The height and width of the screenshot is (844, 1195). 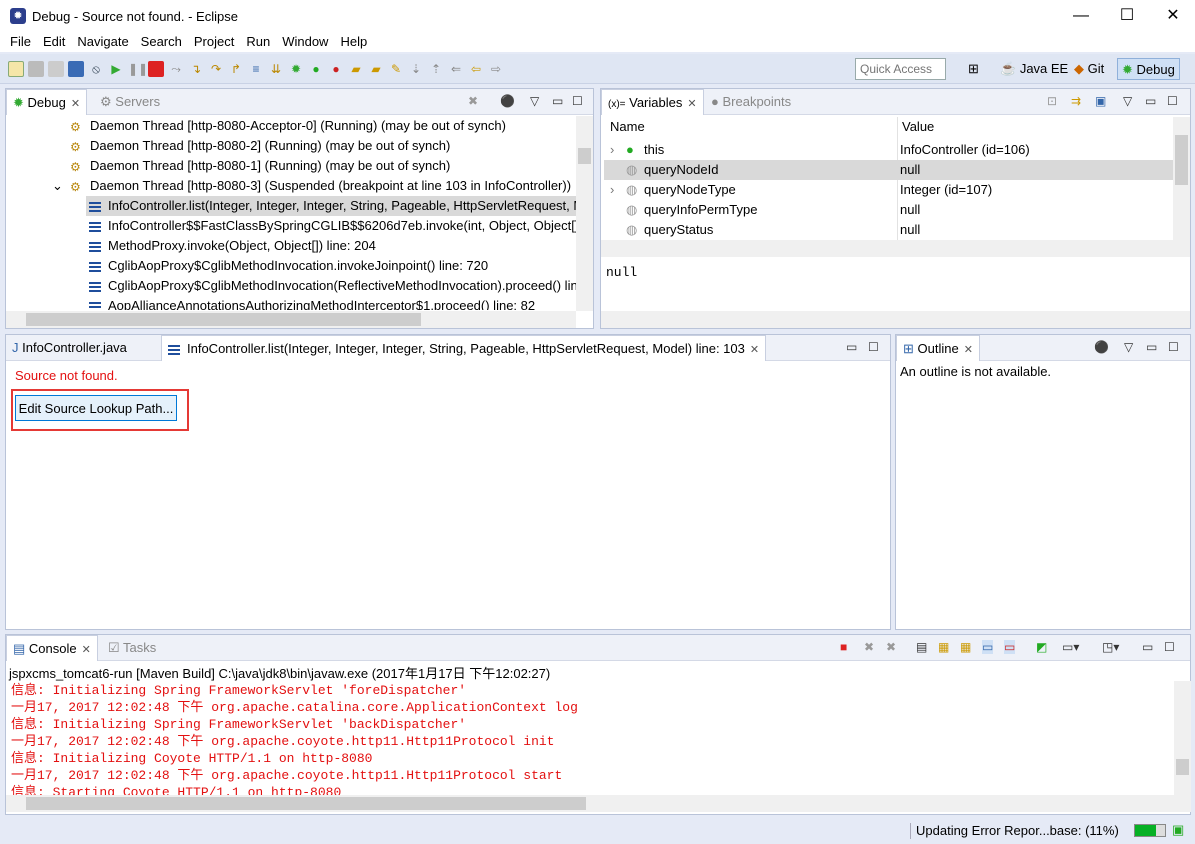 What do you see at coordinates (1101, 347) in the screenshot?
I see `focus-icon: ⚫` at bounding box center [1101, 347].